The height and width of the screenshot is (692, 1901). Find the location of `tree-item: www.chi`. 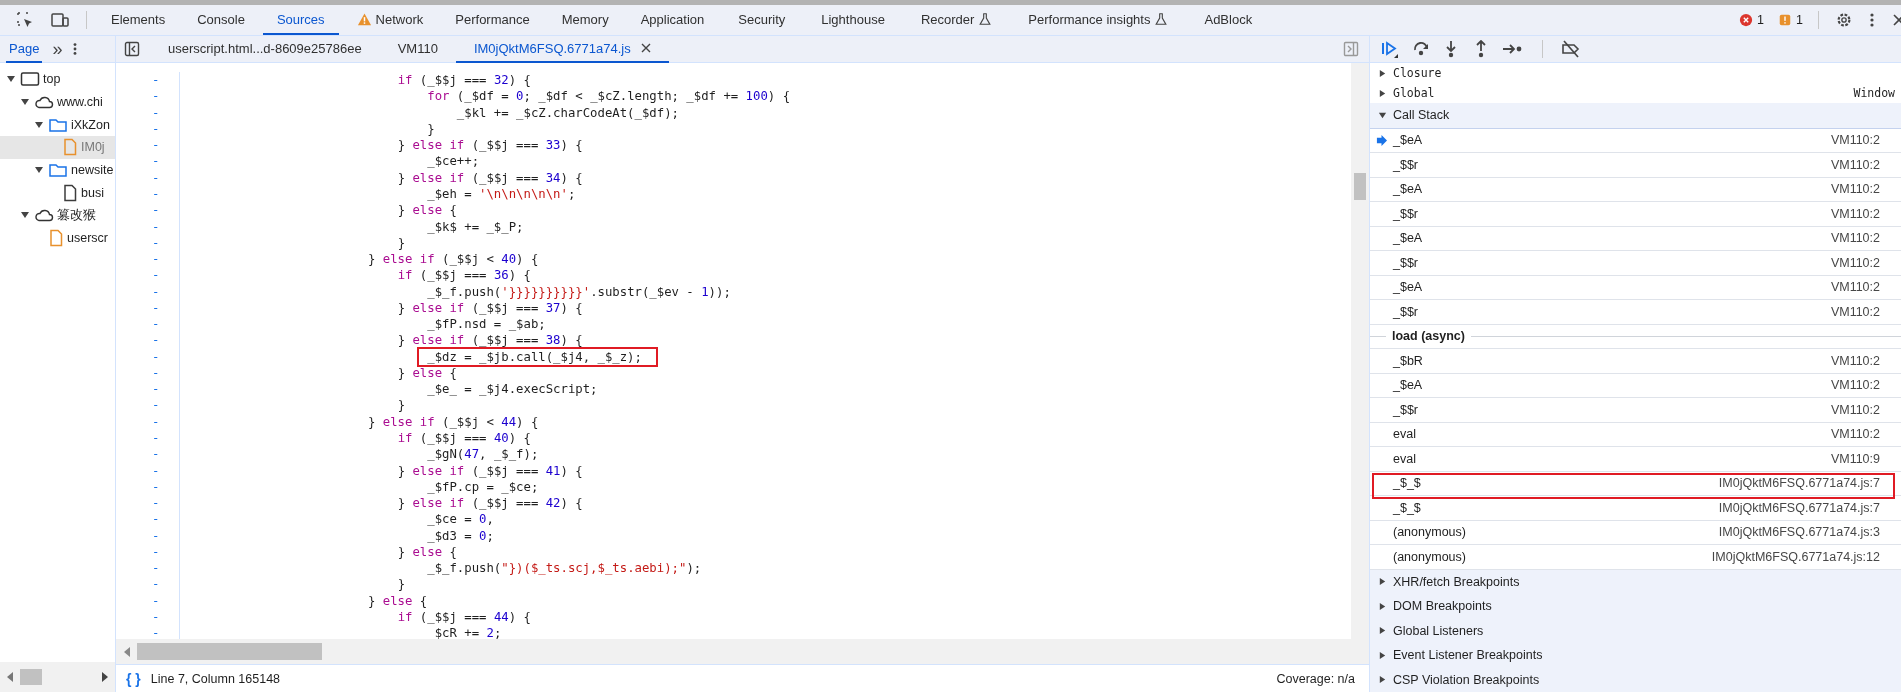

tree-item: www.chi is located at coordinates (57, 102).